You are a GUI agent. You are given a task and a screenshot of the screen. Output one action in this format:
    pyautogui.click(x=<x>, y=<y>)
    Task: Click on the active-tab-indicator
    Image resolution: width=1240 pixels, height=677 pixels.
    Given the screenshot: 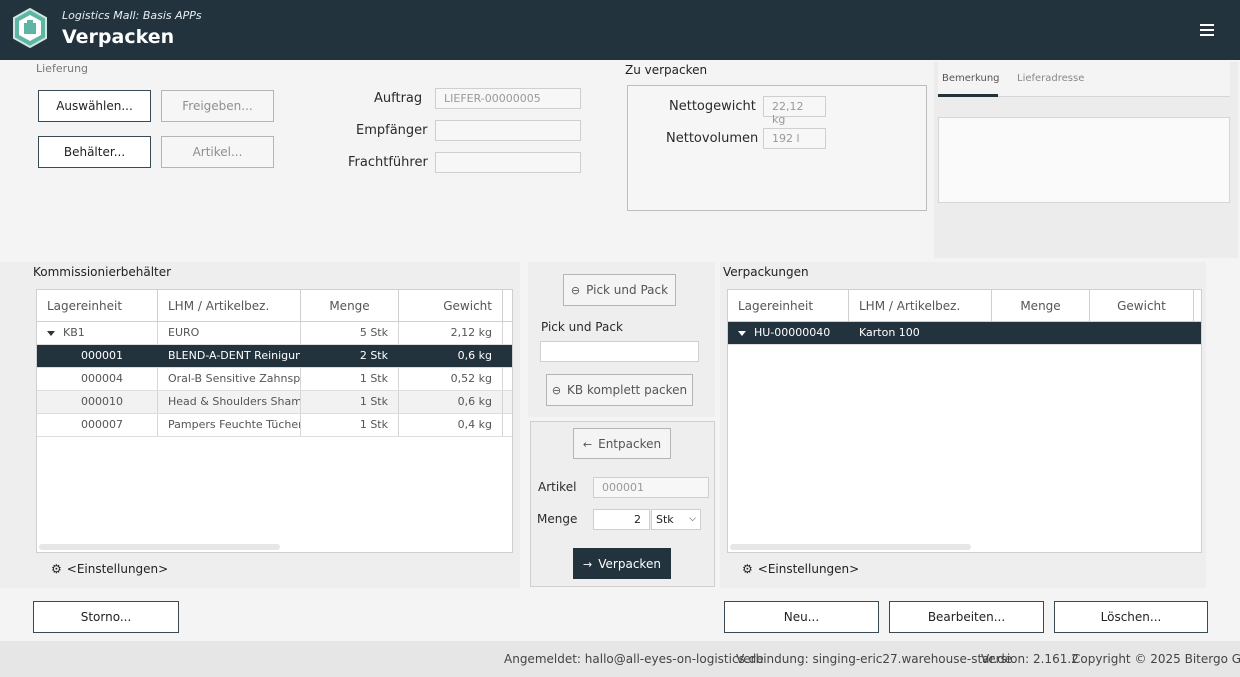 What is the action you would take?
    pyautogui.click(x=968, y=95)
    